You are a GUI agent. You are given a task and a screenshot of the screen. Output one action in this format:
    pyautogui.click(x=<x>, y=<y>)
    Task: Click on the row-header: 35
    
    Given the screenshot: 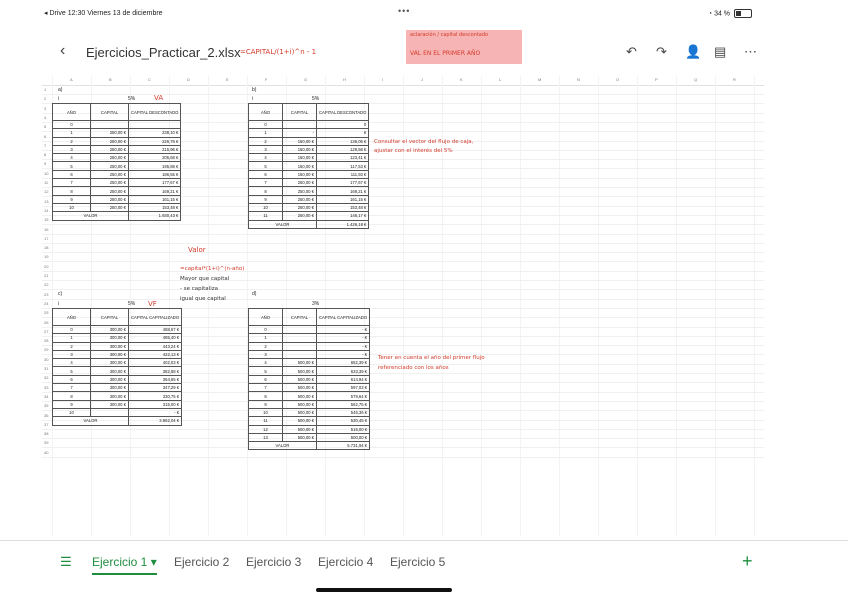 What is the action you would take?
    pyautogui.click(x=46, y=405)
    